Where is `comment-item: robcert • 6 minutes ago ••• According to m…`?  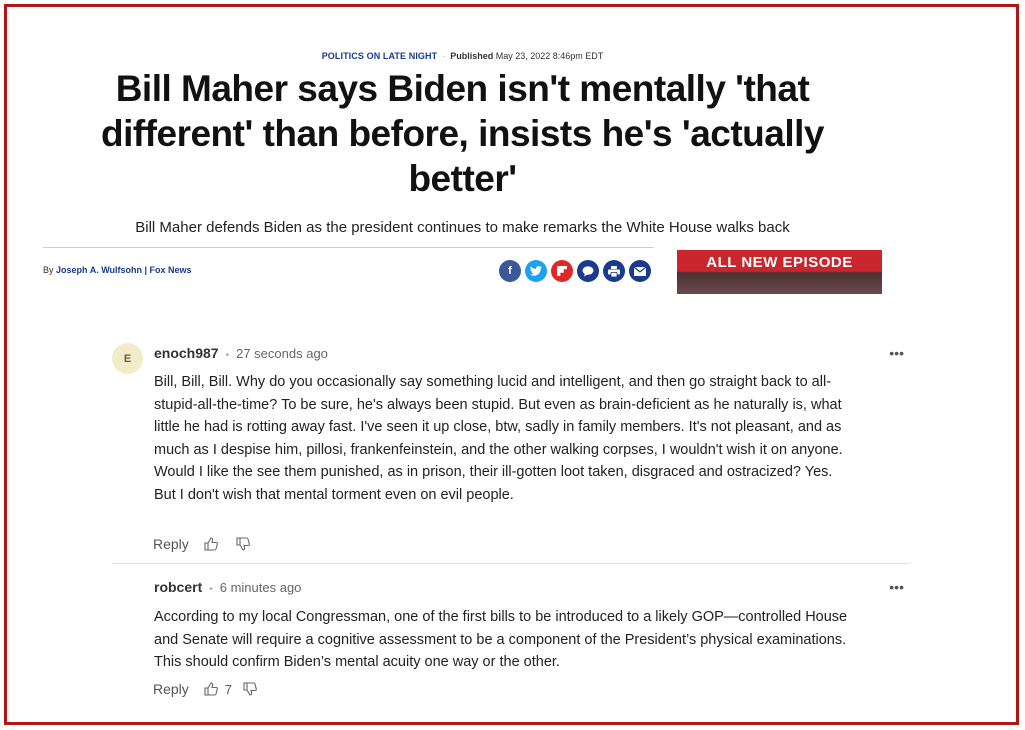 comment-item: robcert • 6 minutes ago ••• According to m… is located at coordinates (510, 642).